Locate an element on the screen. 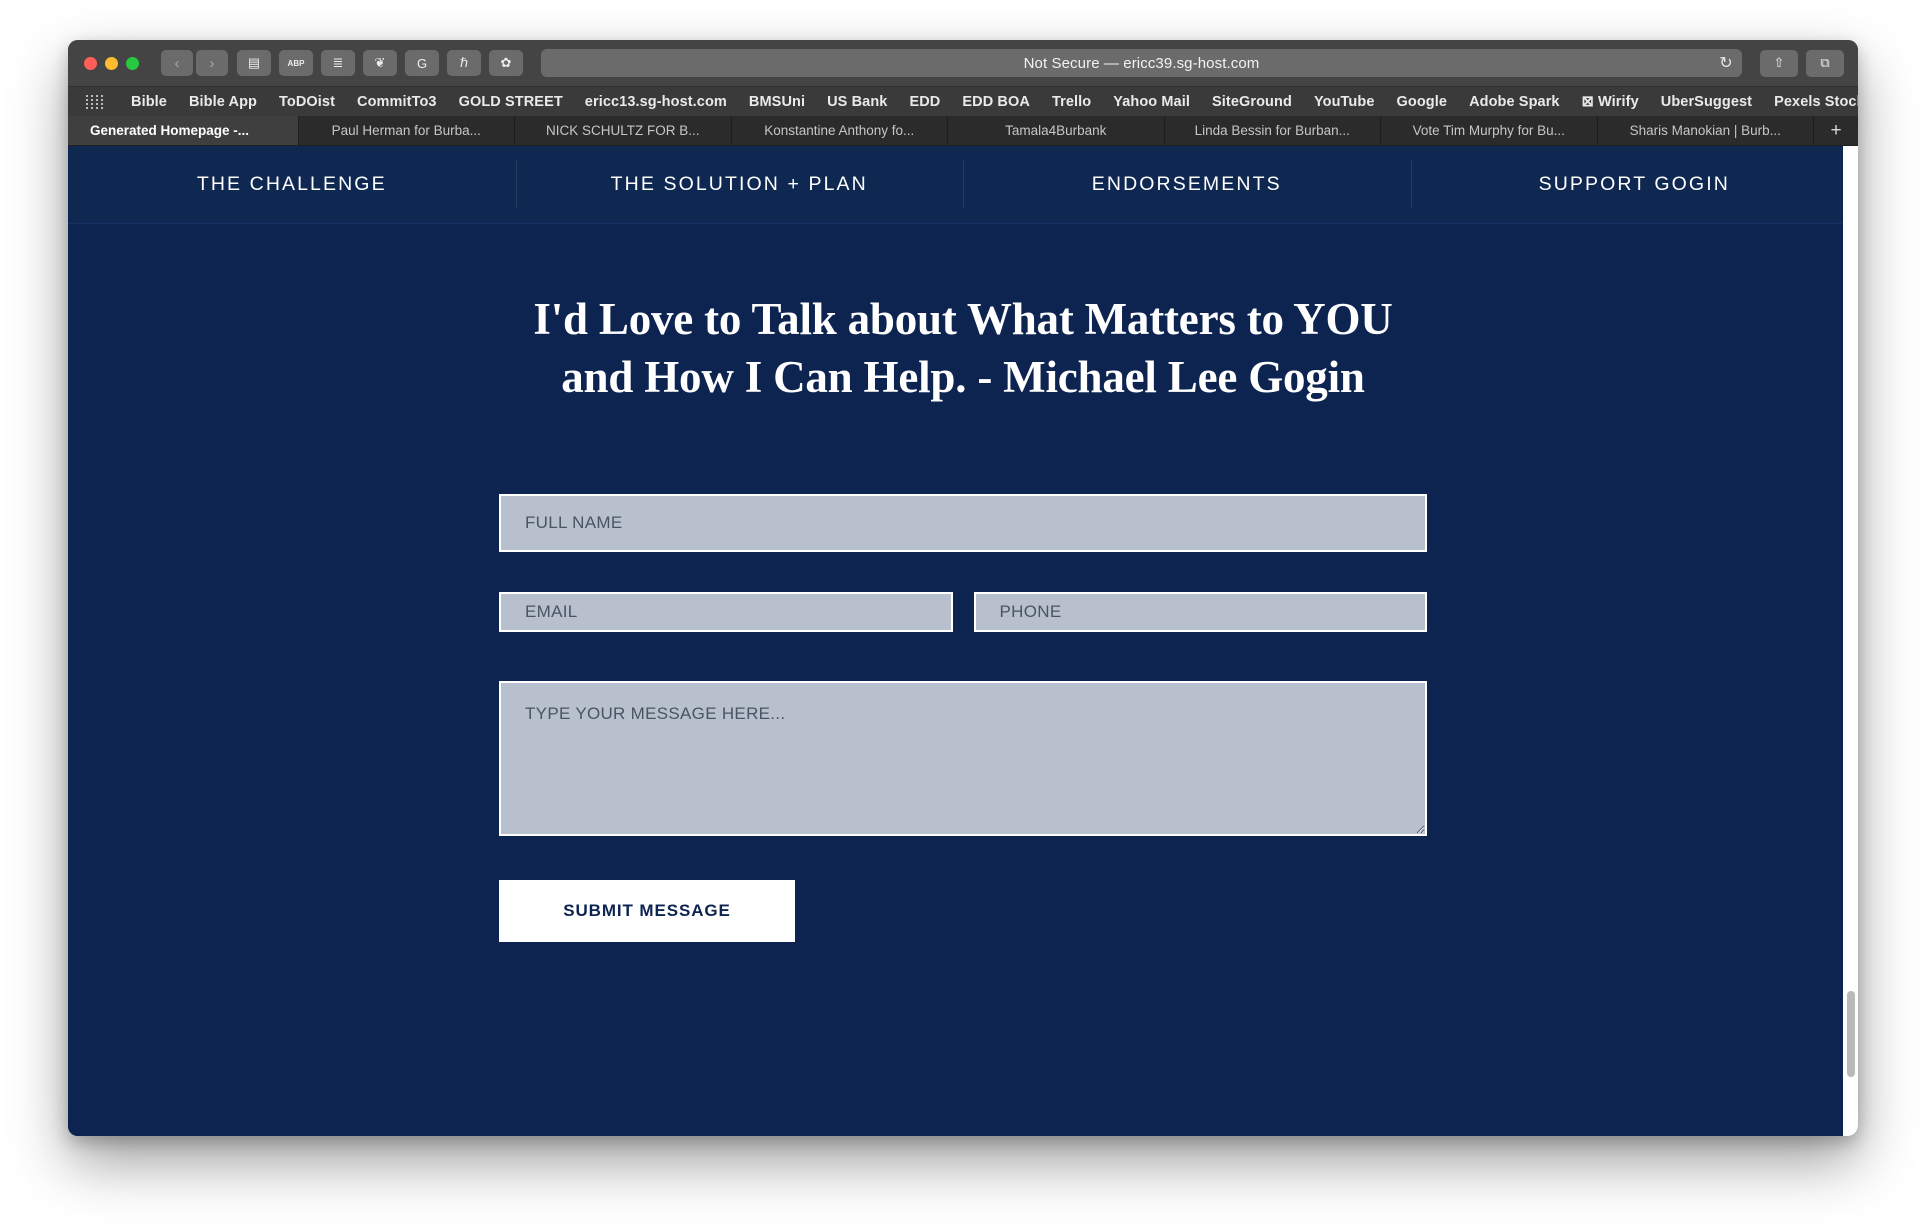 The width and height of the screenshot is (1920, 1224). bookmark-bible-app: Bible App is located at coordinates (223, 102).